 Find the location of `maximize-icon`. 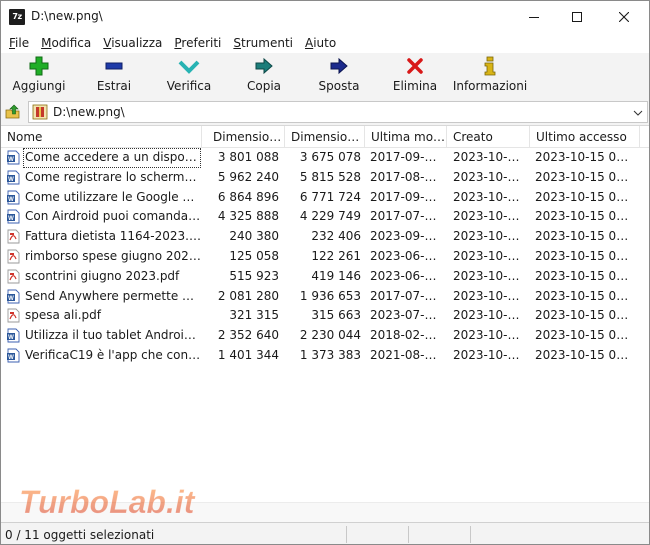

maximize-icon is located at coordinates (577, 16).